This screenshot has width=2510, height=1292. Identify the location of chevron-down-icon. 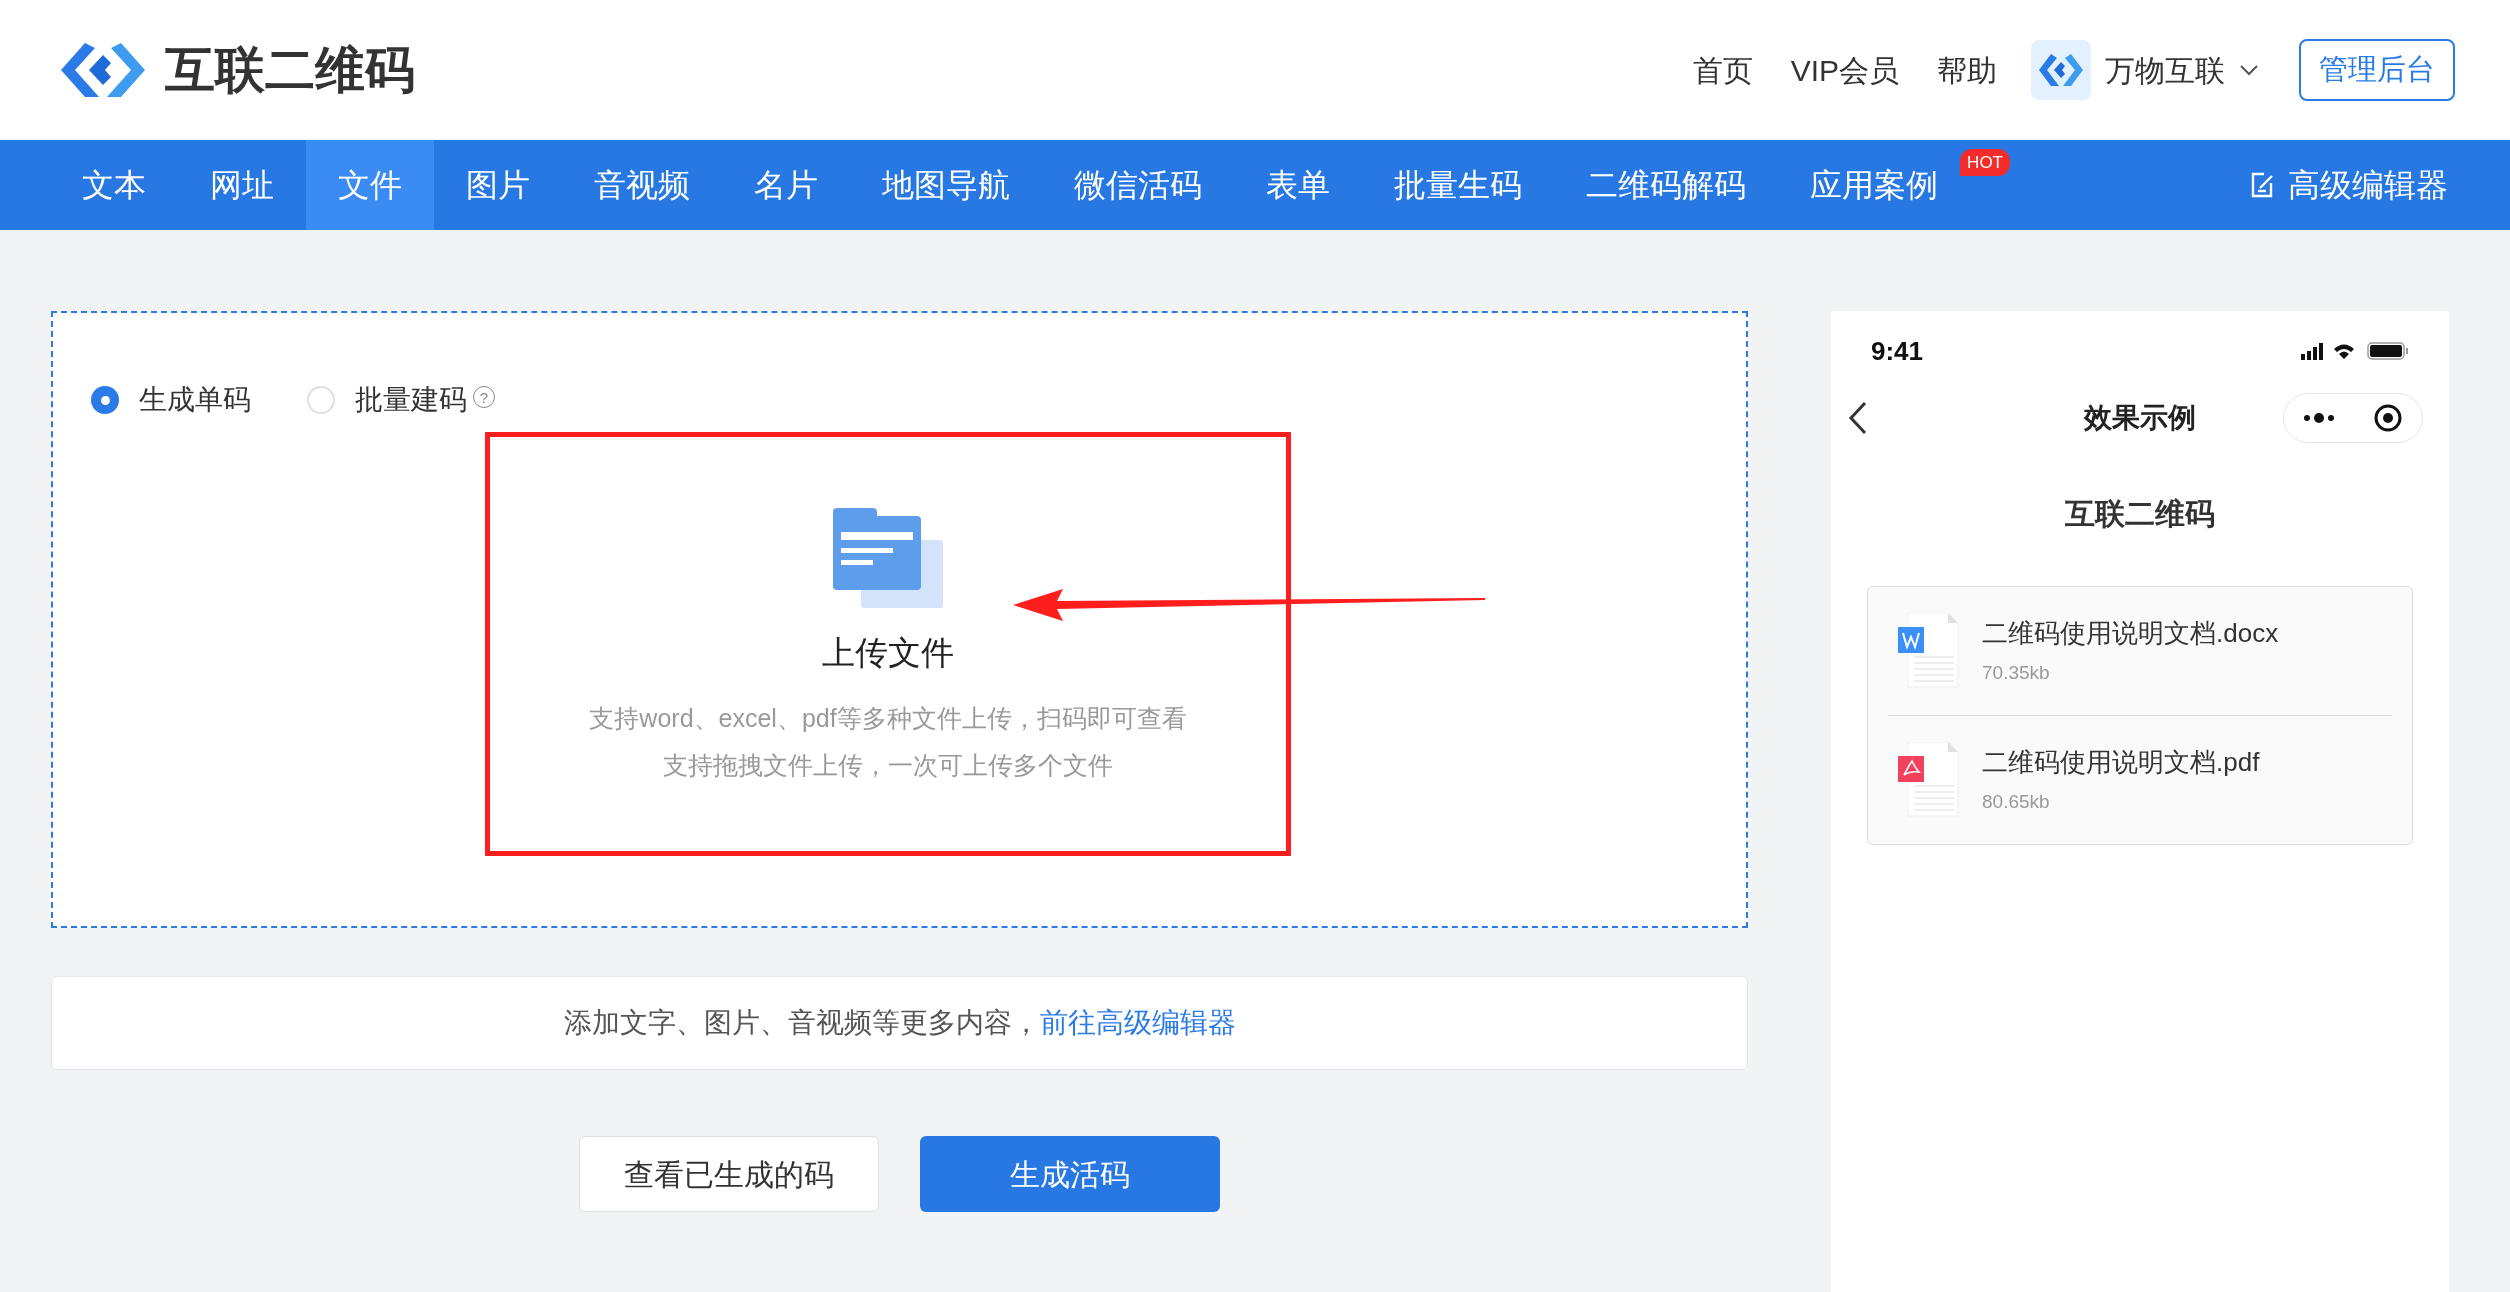
(2249, 70).